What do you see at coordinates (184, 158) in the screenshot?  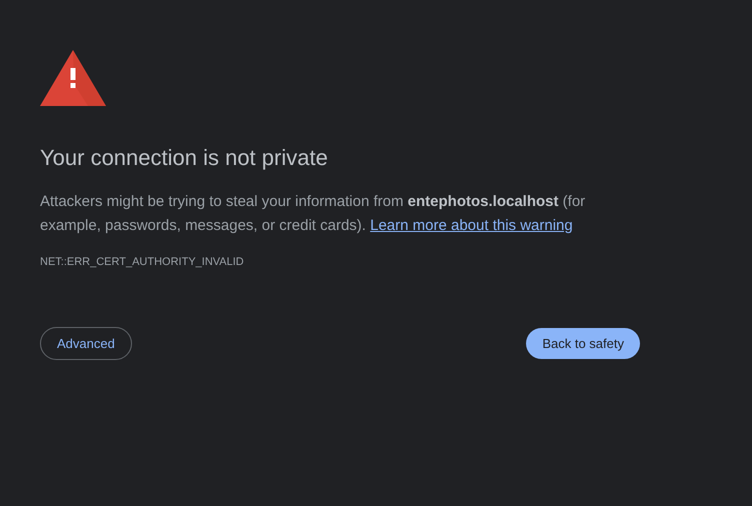 I see `page-heading: Your connection is not private` at bounding box center [184, 158].